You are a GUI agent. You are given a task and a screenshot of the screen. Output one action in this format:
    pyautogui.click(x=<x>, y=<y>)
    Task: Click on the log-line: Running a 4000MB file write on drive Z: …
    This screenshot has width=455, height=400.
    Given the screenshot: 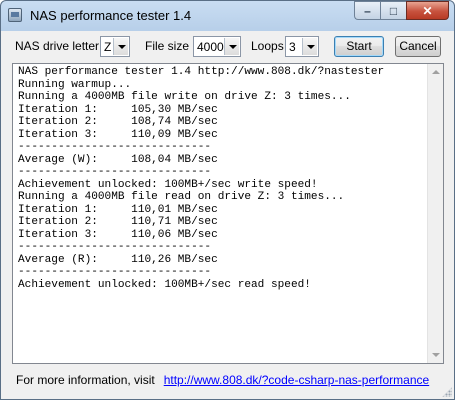 What is the action you would take?
    pyautogui.click(x=184, y=97)
    